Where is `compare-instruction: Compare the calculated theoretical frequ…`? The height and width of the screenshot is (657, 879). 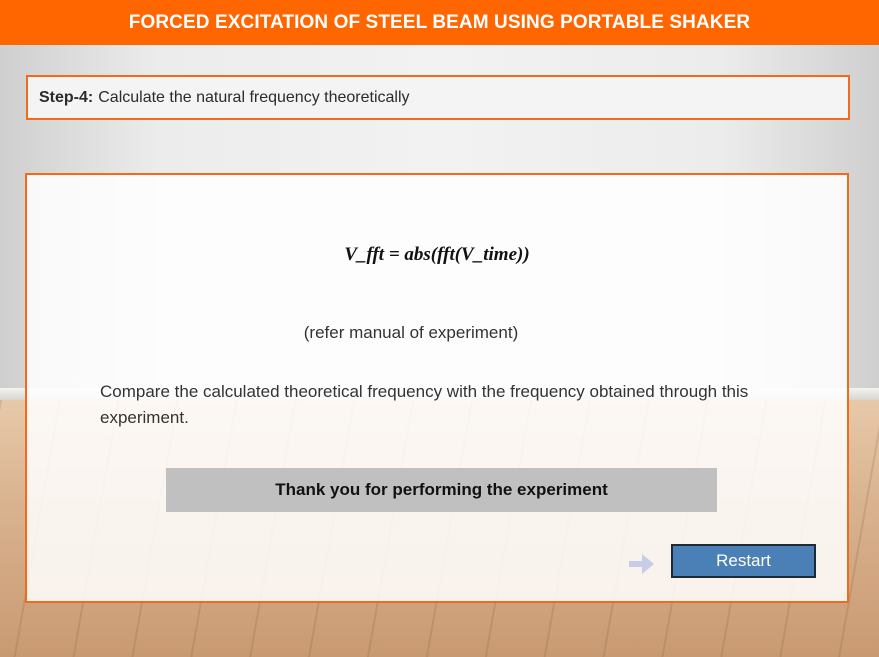 compare-instruction: Compare the calculated theoretical frequ… is located at coordinates (424, 404).